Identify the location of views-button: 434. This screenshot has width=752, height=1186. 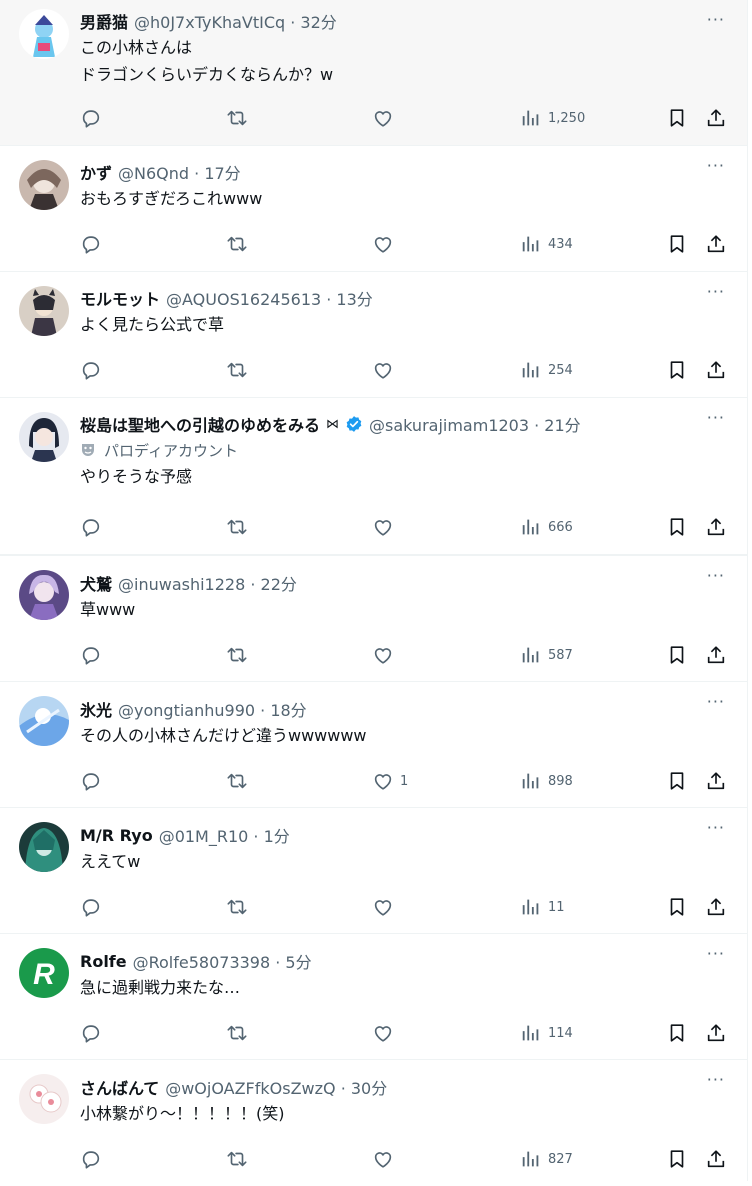
(546, 244).